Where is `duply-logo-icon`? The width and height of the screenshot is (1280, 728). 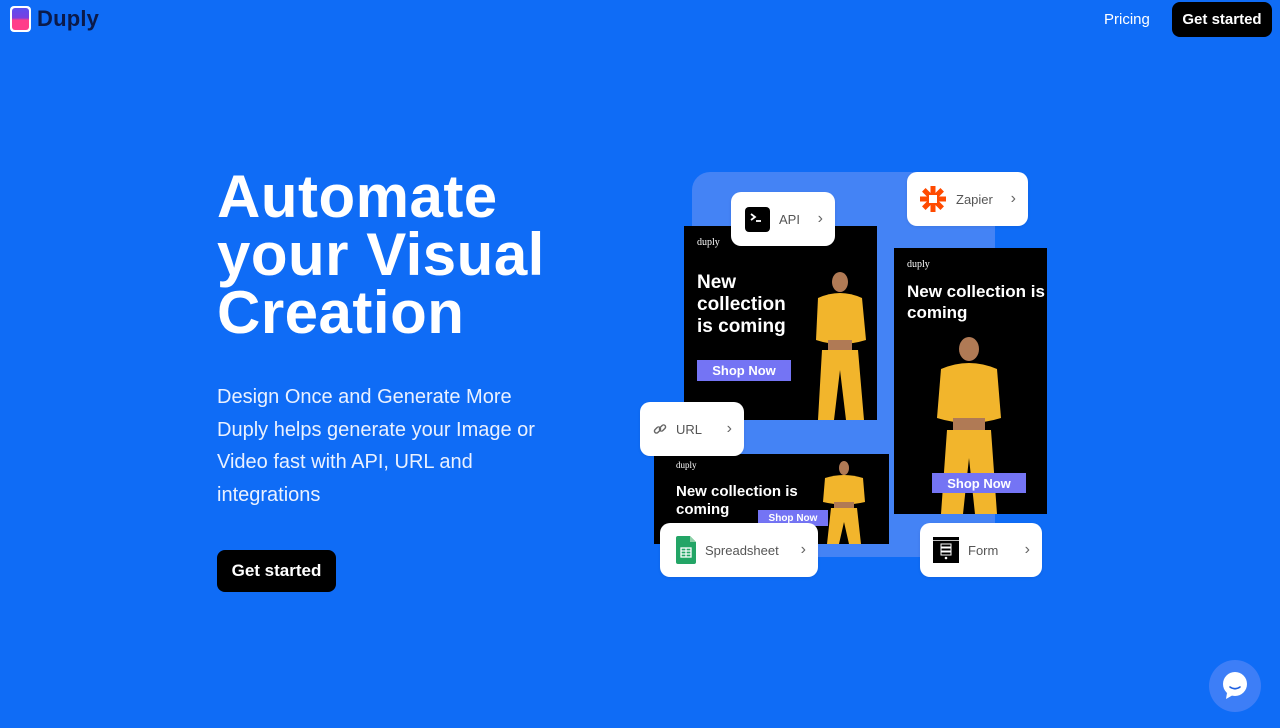 duply-logo-icon is located at coordinates (20, 19).